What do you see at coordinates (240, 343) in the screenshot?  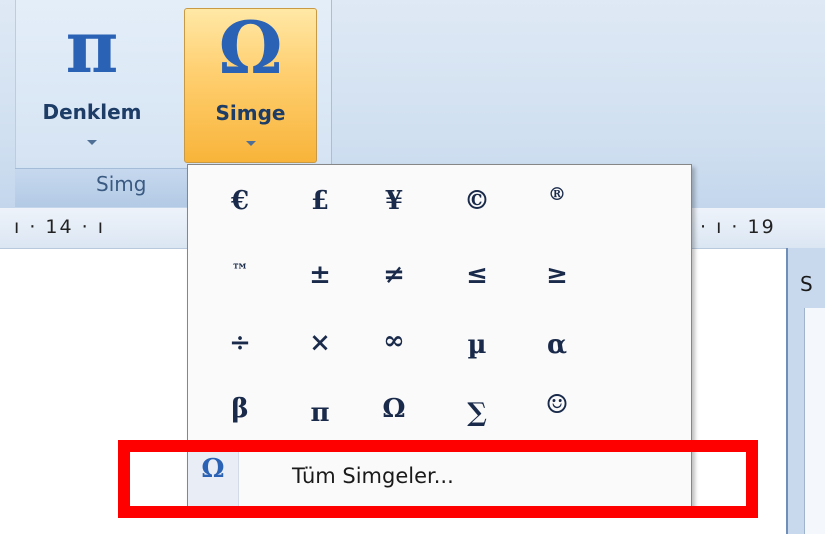 I see `symbol-divide: ÷` at bounding box center [240, 343].